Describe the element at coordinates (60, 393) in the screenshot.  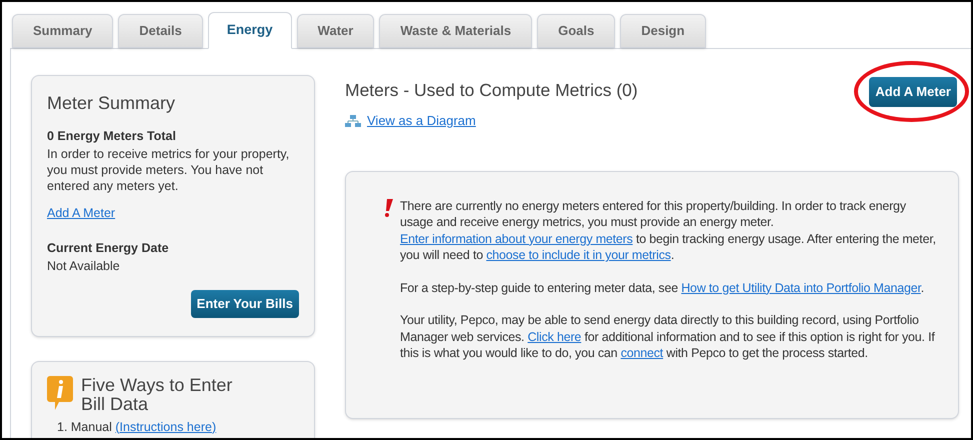
I see `info-icon` at that location.